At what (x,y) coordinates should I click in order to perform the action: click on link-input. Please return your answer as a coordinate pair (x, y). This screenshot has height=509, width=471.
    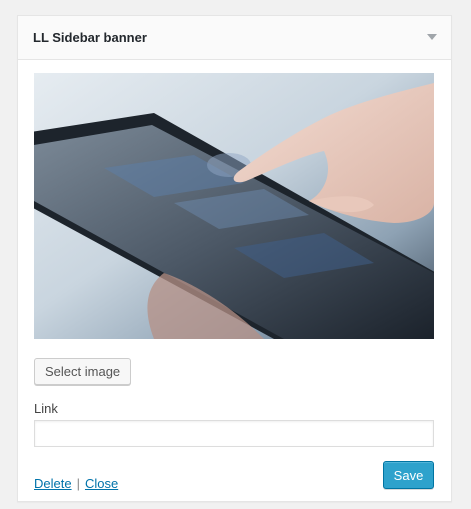
    Looking at the image, I should click on (234, 433).